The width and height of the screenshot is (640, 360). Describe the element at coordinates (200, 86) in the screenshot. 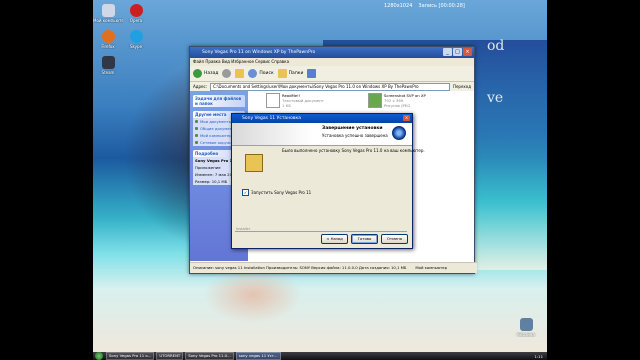

I see `address-label: Адрес:` at that location.